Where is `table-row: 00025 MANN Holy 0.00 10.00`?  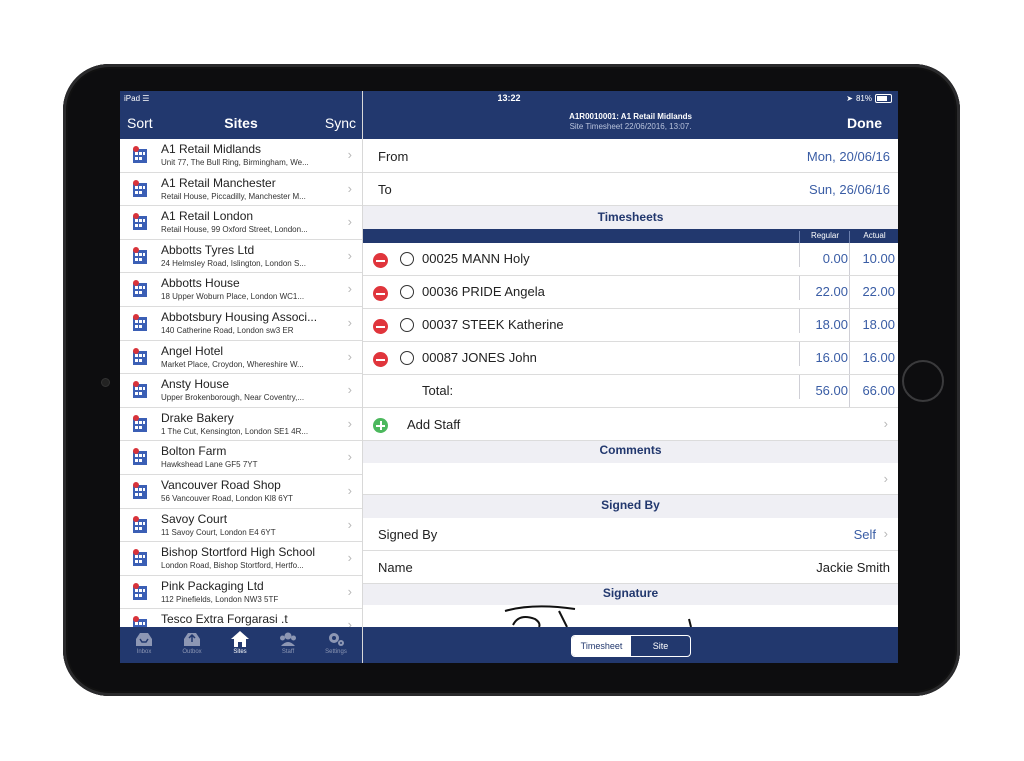
table-row: 00025 MANN Holy 0.00 10.00 is located at coordinates (630, 259).